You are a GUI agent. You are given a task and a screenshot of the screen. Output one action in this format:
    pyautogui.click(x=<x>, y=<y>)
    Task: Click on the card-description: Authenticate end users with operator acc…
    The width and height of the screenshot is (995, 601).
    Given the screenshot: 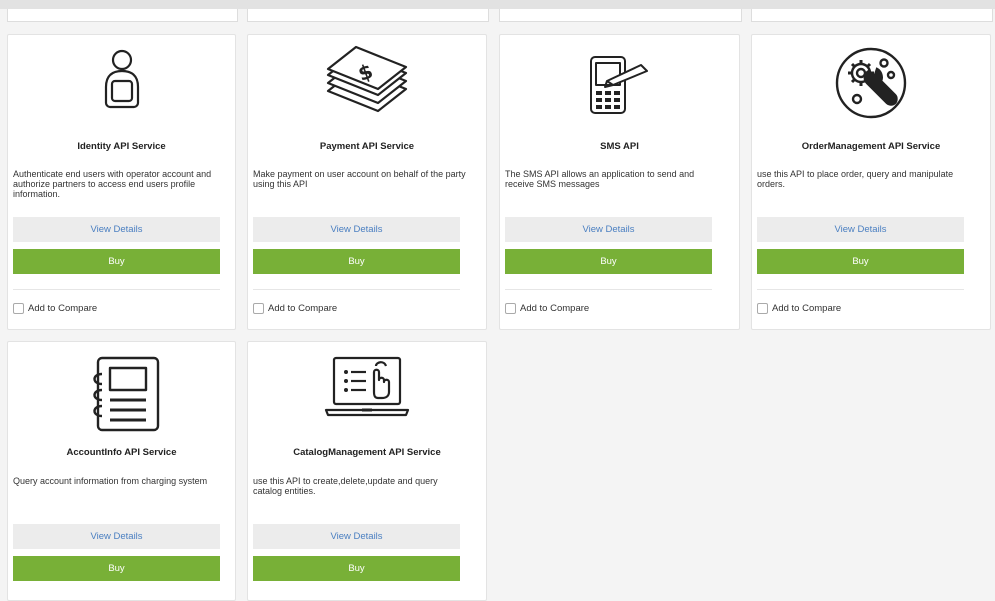 What is the action you would take?
    pyautogui.click(x=112, y=184)
    